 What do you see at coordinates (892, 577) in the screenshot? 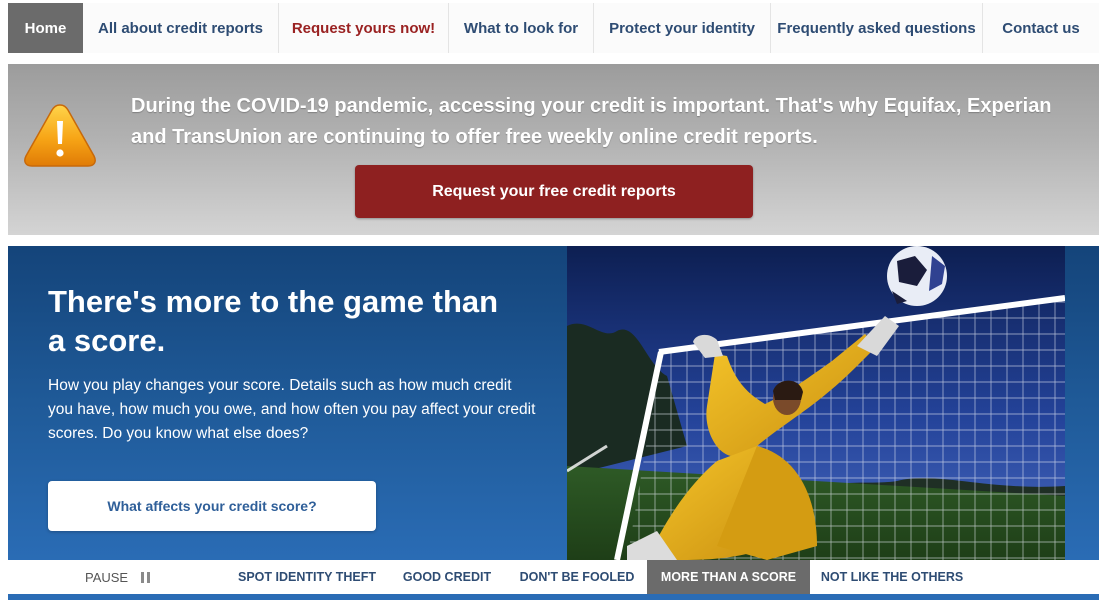
I see `slide-tab-not-like-the-others: NOT LIKE THE OTHERS` at bounding box center [892, 577].